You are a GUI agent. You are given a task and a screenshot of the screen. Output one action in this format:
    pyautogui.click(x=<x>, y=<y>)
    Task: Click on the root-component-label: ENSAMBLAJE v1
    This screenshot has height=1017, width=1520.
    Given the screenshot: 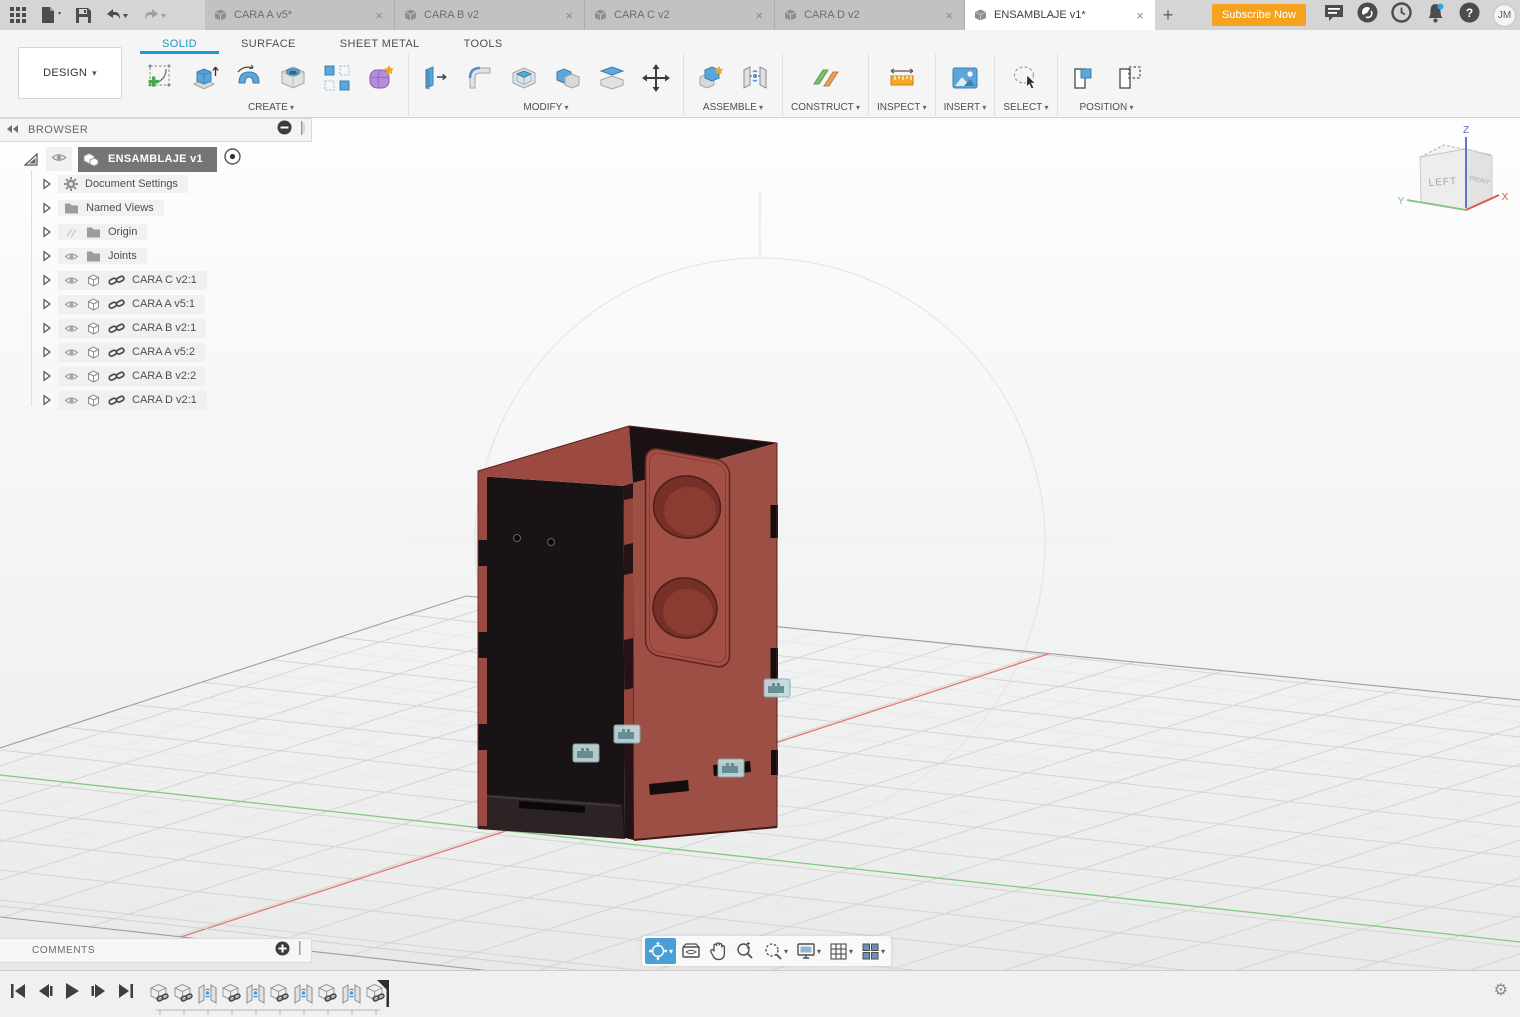 What is the action you would take?
    pyautogui.click(x=147, y=159)
    